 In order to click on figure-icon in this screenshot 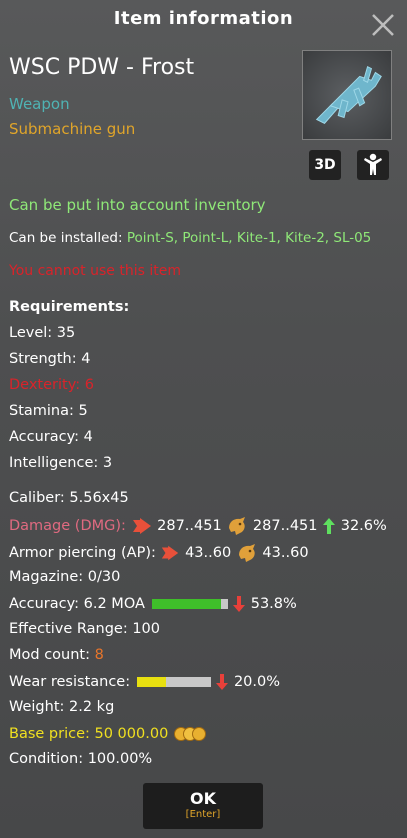, I will do `click(373, 164)`.